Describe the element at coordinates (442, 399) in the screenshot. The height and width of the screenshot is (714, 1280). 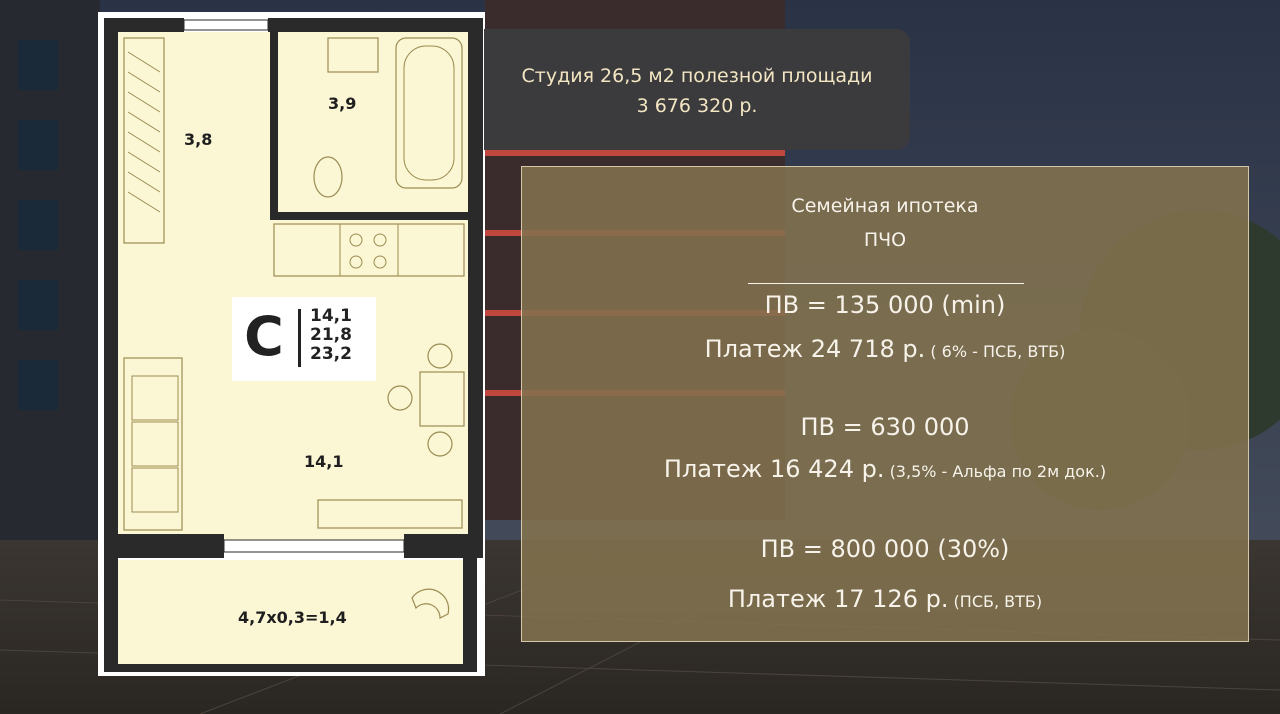
I see `dining-table` at that location.